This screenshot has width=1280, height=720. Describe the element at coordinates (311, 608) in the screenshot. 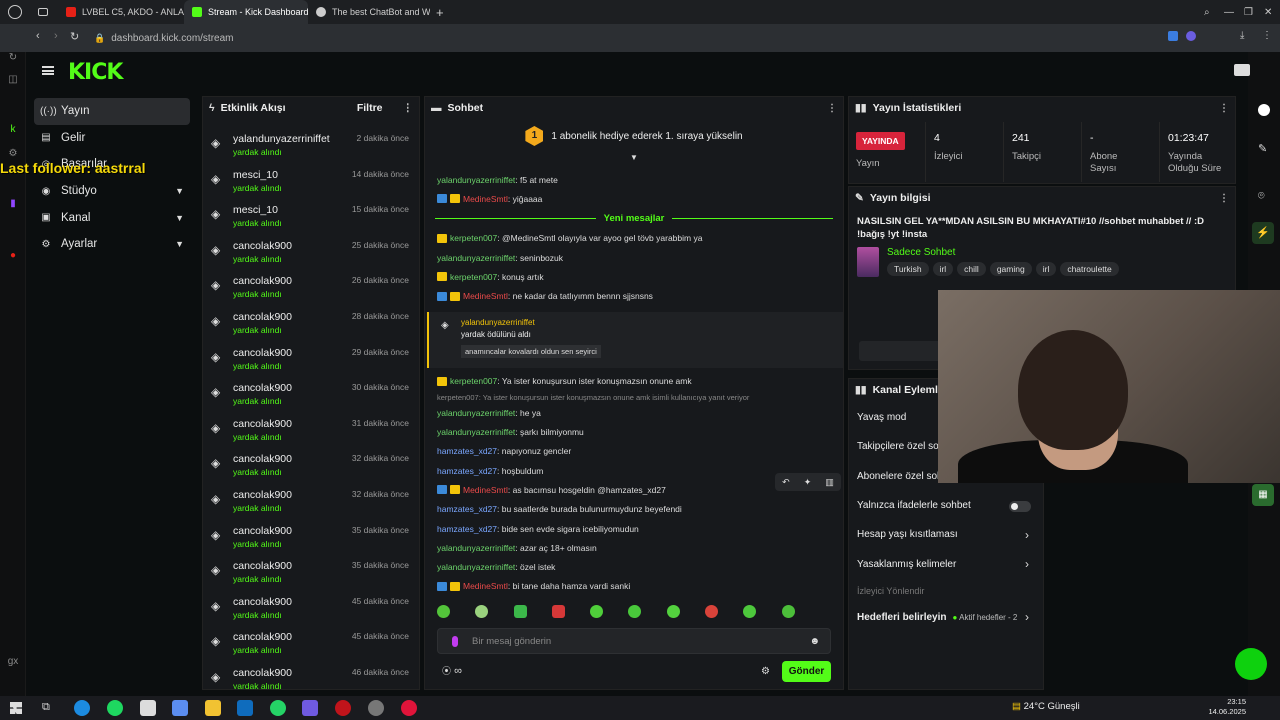

I see `activity-event: ◈ cancolak900 yardak alındı 45 dakika önce` at that location.